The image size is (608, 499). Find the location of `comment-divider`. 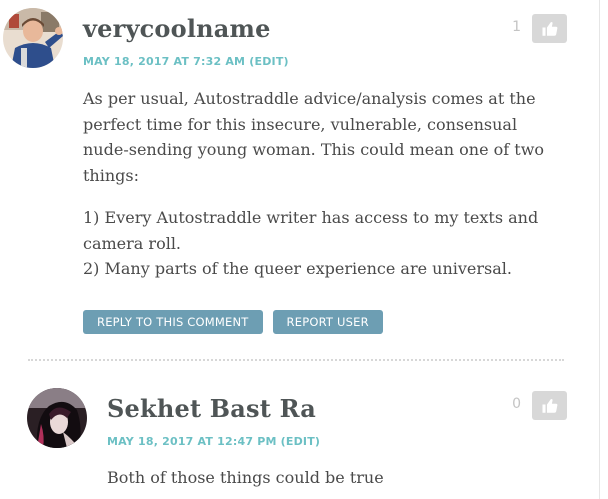

comment-divider is located at coordinates (296, 360).